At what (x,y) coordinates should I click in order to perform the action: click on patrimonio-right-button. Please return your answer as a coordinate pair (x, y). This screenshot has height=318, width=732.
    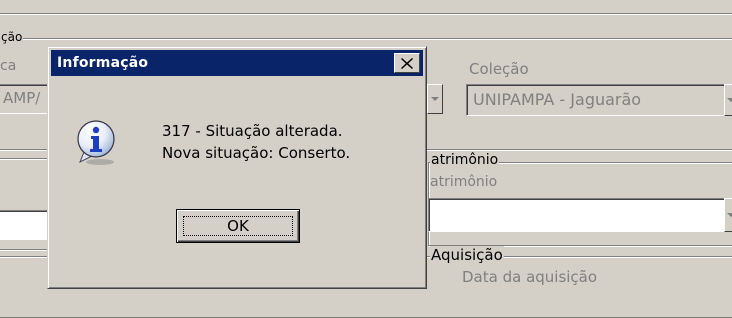
    Looking at the image, I should click on (728, 215).